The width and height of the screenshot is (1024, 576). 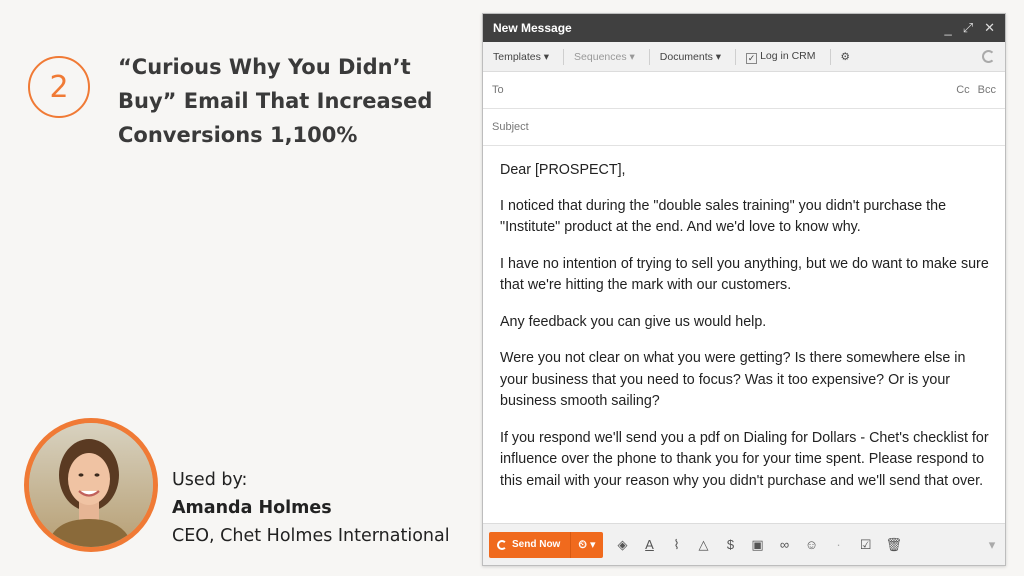 I want to click on bcc-link: Bcc, so click(x=987, y=90).